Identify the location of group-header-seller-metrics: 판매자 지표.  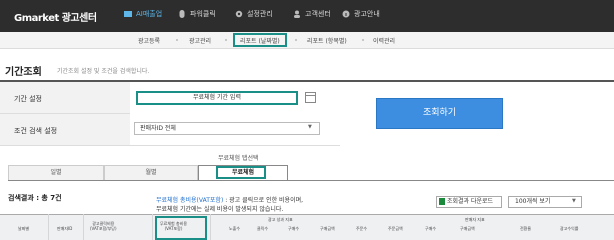
(475, 219).